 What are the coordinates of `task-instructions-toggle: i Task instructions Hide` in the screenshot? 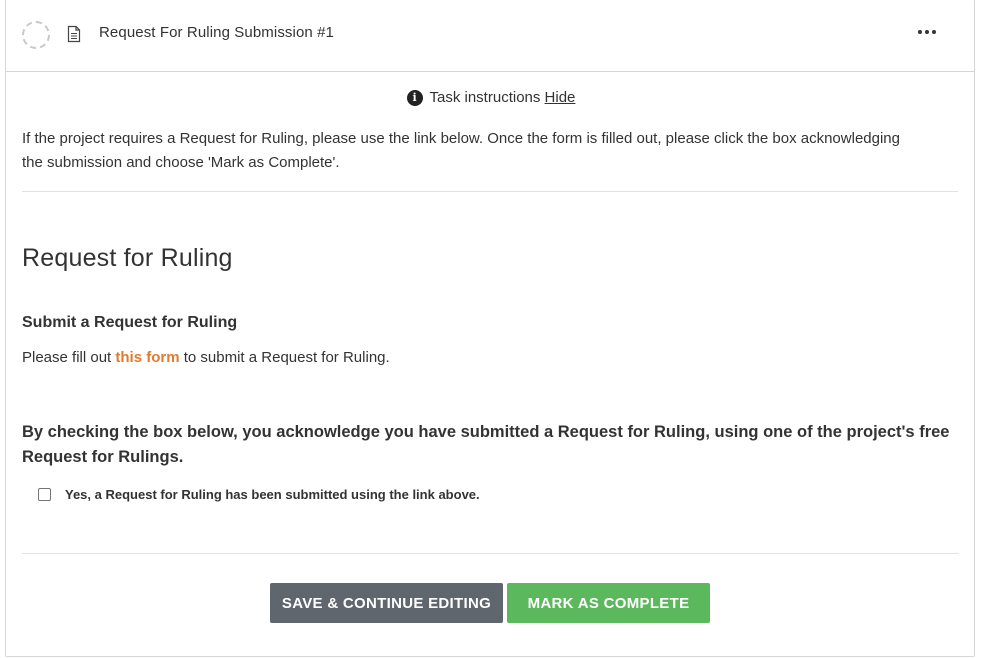 It's located at (491, 97).